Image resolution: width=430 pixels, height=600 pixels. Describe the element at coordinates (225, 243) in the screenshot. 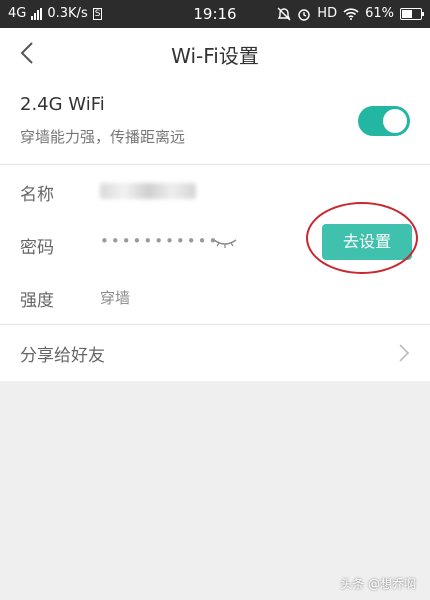

I see `eye-closed-icon` at that location.